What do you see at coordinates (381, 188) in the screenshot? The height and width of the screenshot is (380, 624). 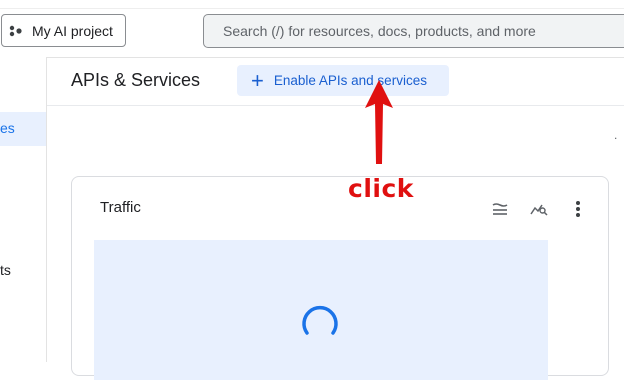 I see `click-annotation: click` at bounding box center [381, 188].